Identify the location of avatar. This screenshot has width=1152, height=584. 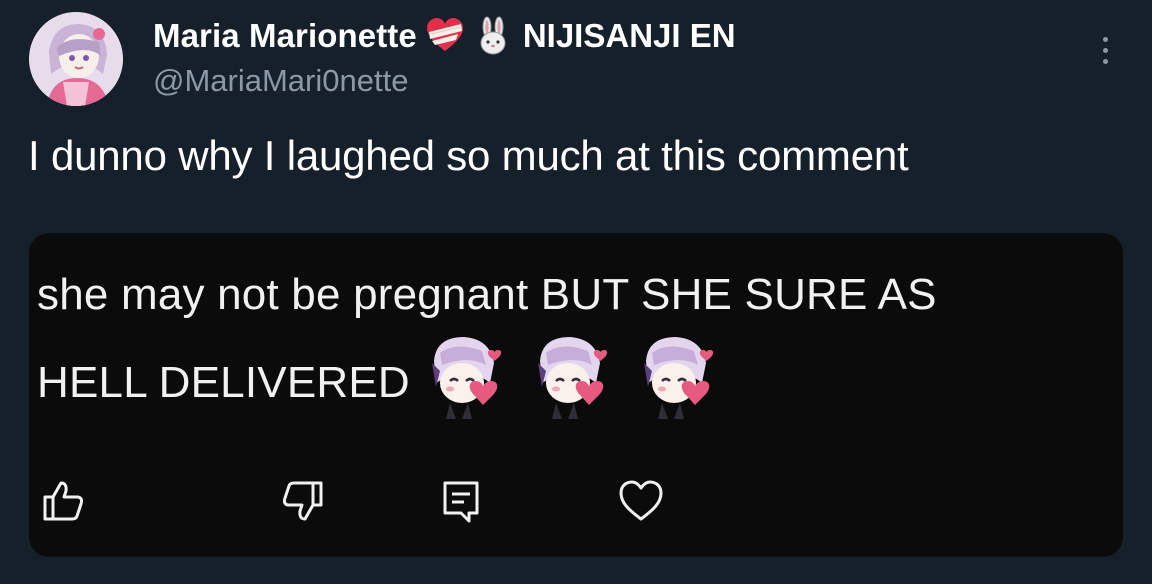
(76, 59).